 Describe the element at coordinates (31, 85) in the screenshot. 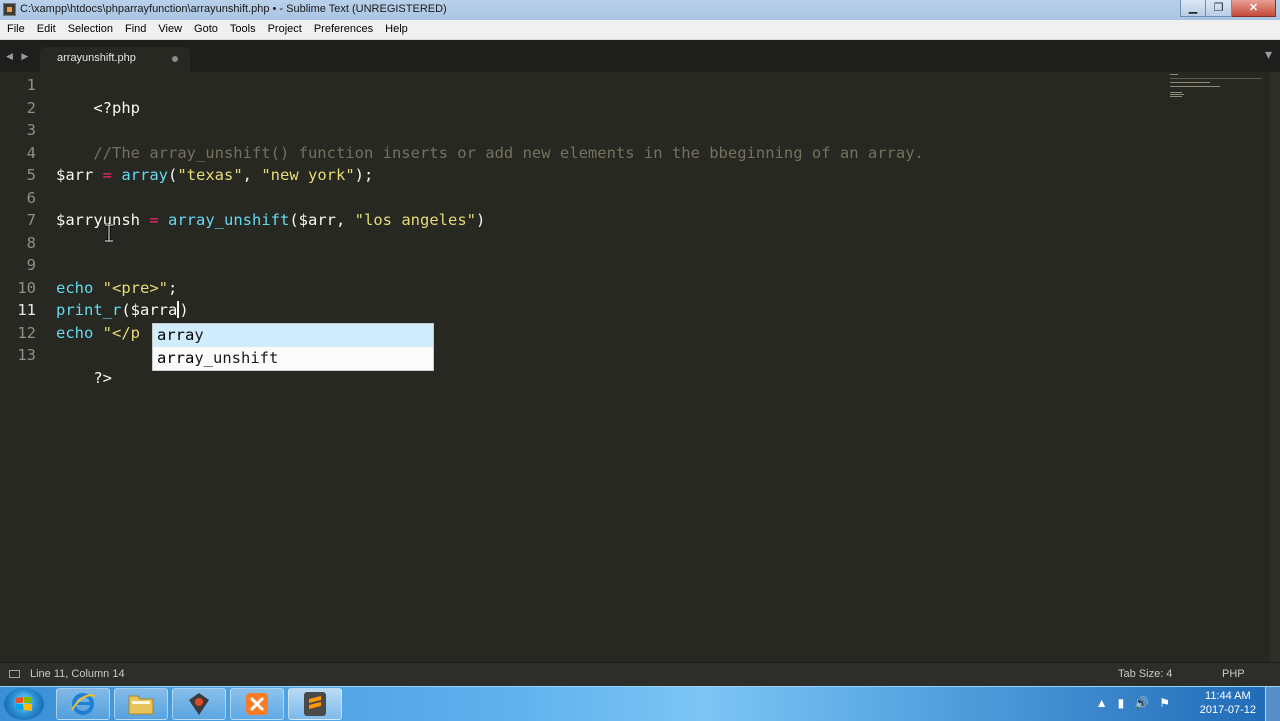

I see `line-number: 1` at that location.